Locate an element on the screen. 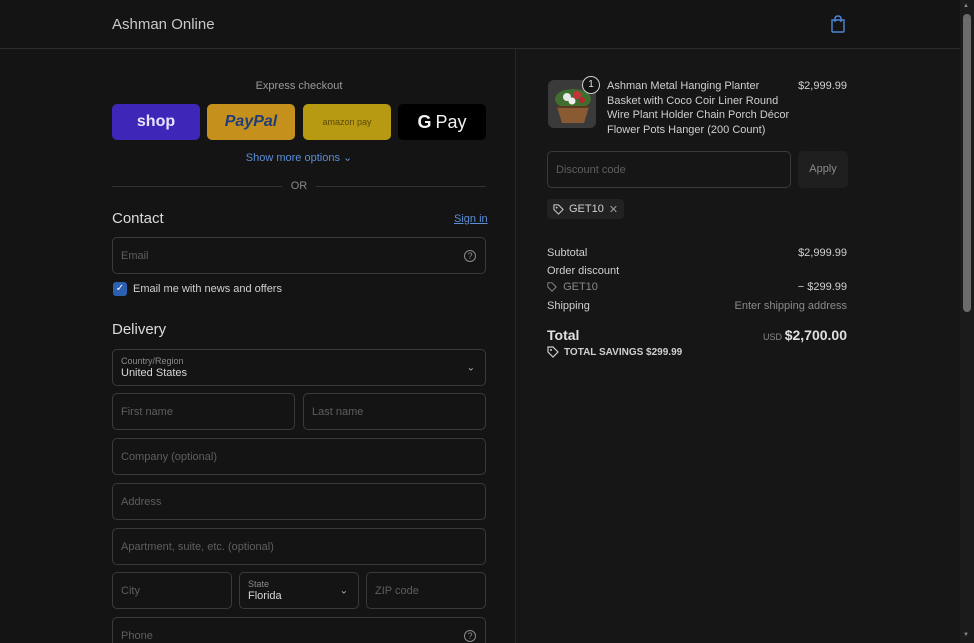  company-placeholder: Company (optional) is located at coordinates (169, 456).